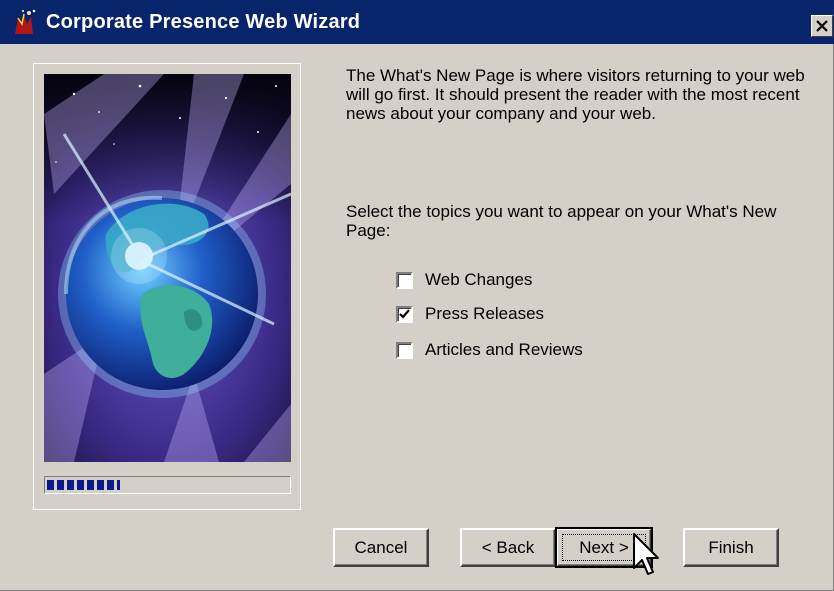 The image size is (834, 591). Describe the element at coordinates (25, 21) in the screenshot. I see `frontpage-wizard-icon` at that location.